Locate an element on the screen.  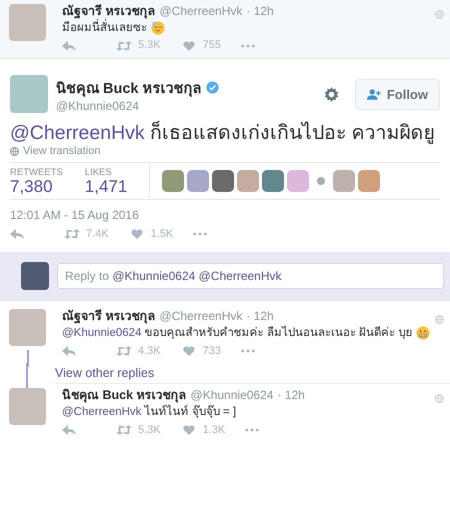
grimacing-face-icon is located at coordinates (423, 333).